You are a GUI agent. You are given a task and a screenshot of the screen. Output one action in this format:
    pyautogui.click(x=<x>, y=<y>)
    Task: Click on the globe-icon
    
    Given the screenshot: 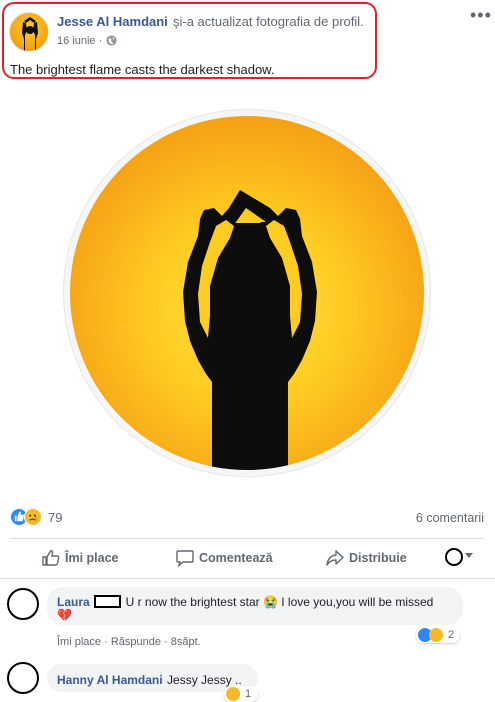 What is the action you would take?
    pyautogui.click(x=111, y=40)
    